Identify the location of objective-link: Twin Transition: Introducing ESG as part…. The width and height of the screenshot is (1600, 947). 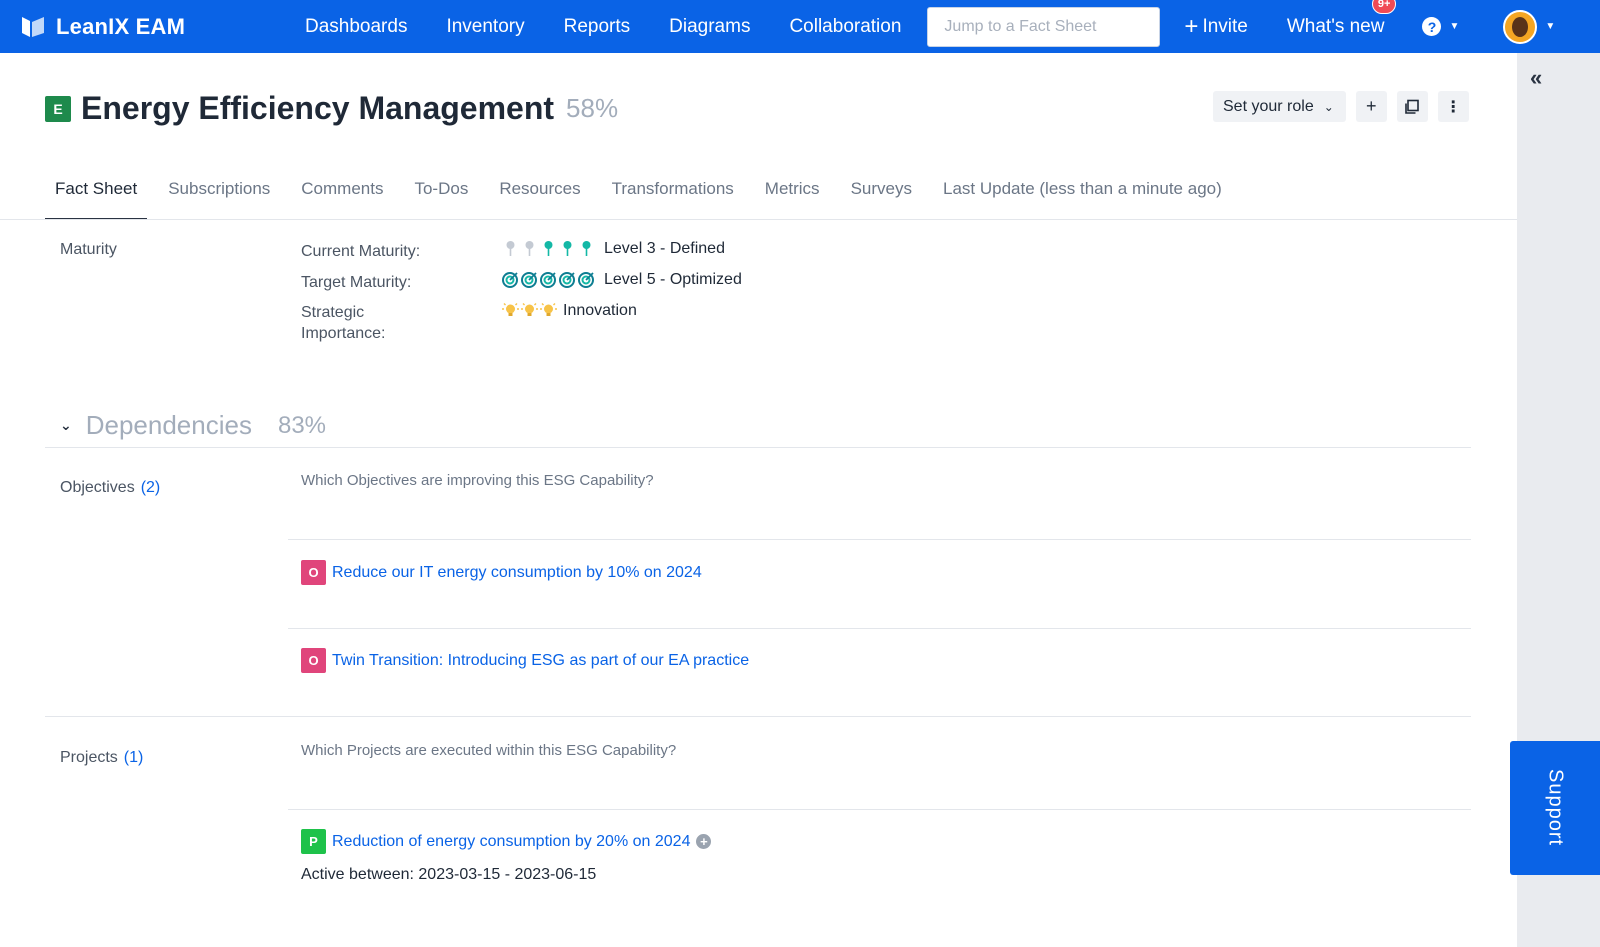
(540, 661).